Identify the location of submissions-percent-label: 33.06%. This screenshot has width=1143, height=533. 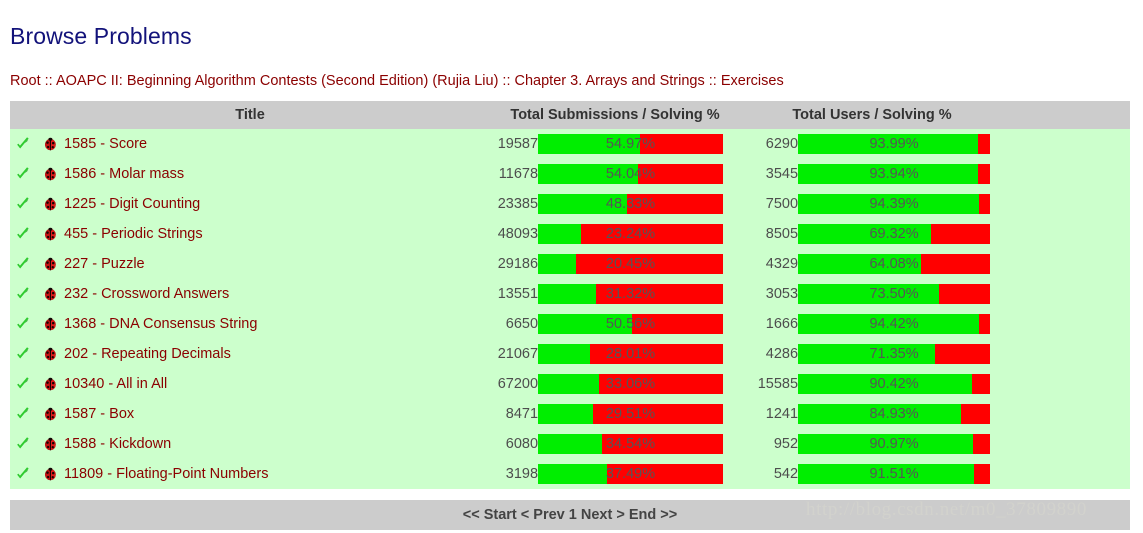
(630, 384).